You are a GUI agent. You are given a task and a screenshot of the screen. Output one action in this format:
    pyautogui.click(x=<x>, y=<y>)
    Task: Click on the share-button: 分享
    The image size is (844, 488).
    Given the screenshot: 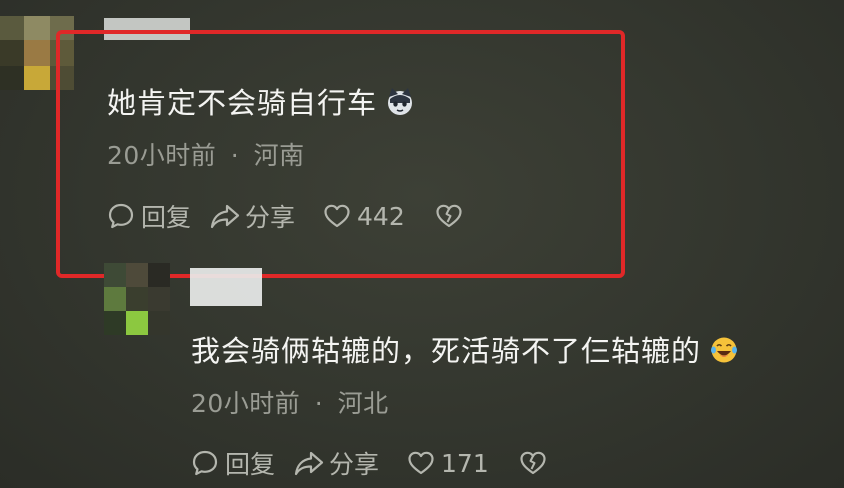 What is the action you would take?
    pyautogui.click(x=336, y=463)
    